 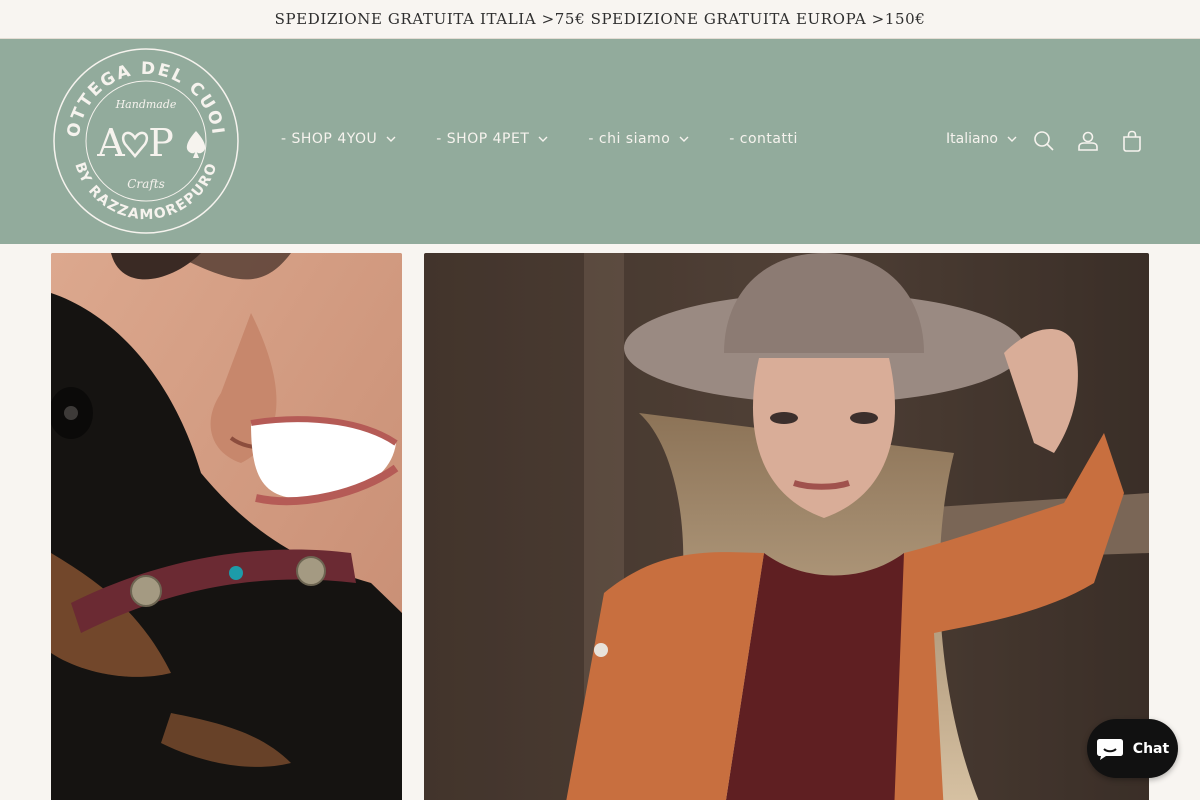 What do you see at coordinates (1088, 141) in the screenshot?
I see `account-icon` at bounding box center [1088, 141].